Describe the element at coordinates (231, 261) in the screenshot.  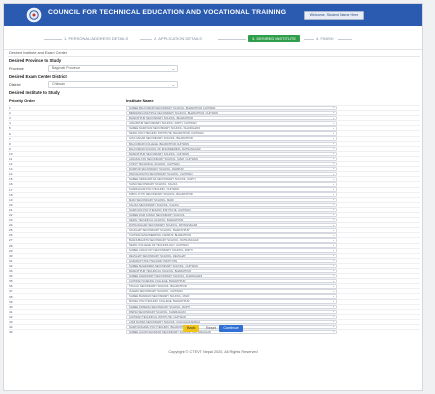
I see `institute-select: GAIDAKOT POLYTECHNIC INSTITUTE ⌄` at that location.